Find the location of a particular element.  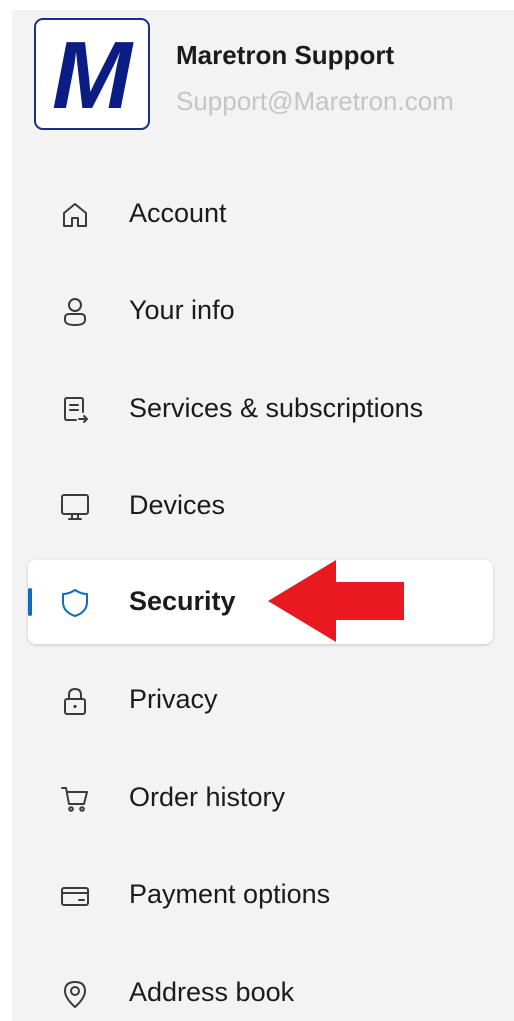

red-arrow-annotation is located at coordinates (336, 601).